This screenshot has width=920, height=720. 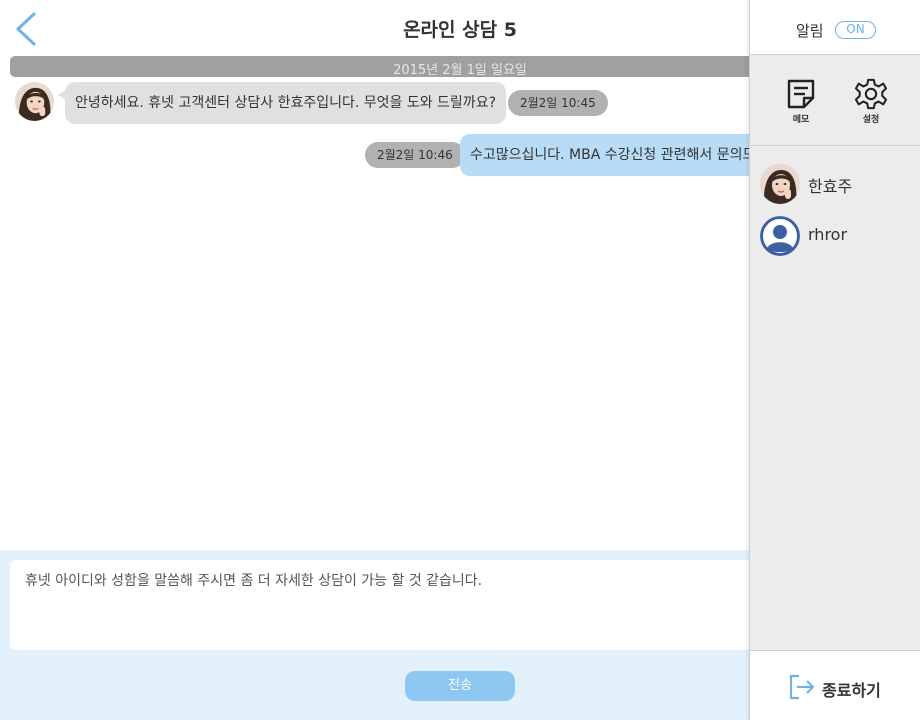 What do you see at coordinates (855, 30) in the screenshot?
I see `notification-toggle: ON` at bounding box center [855, 30].